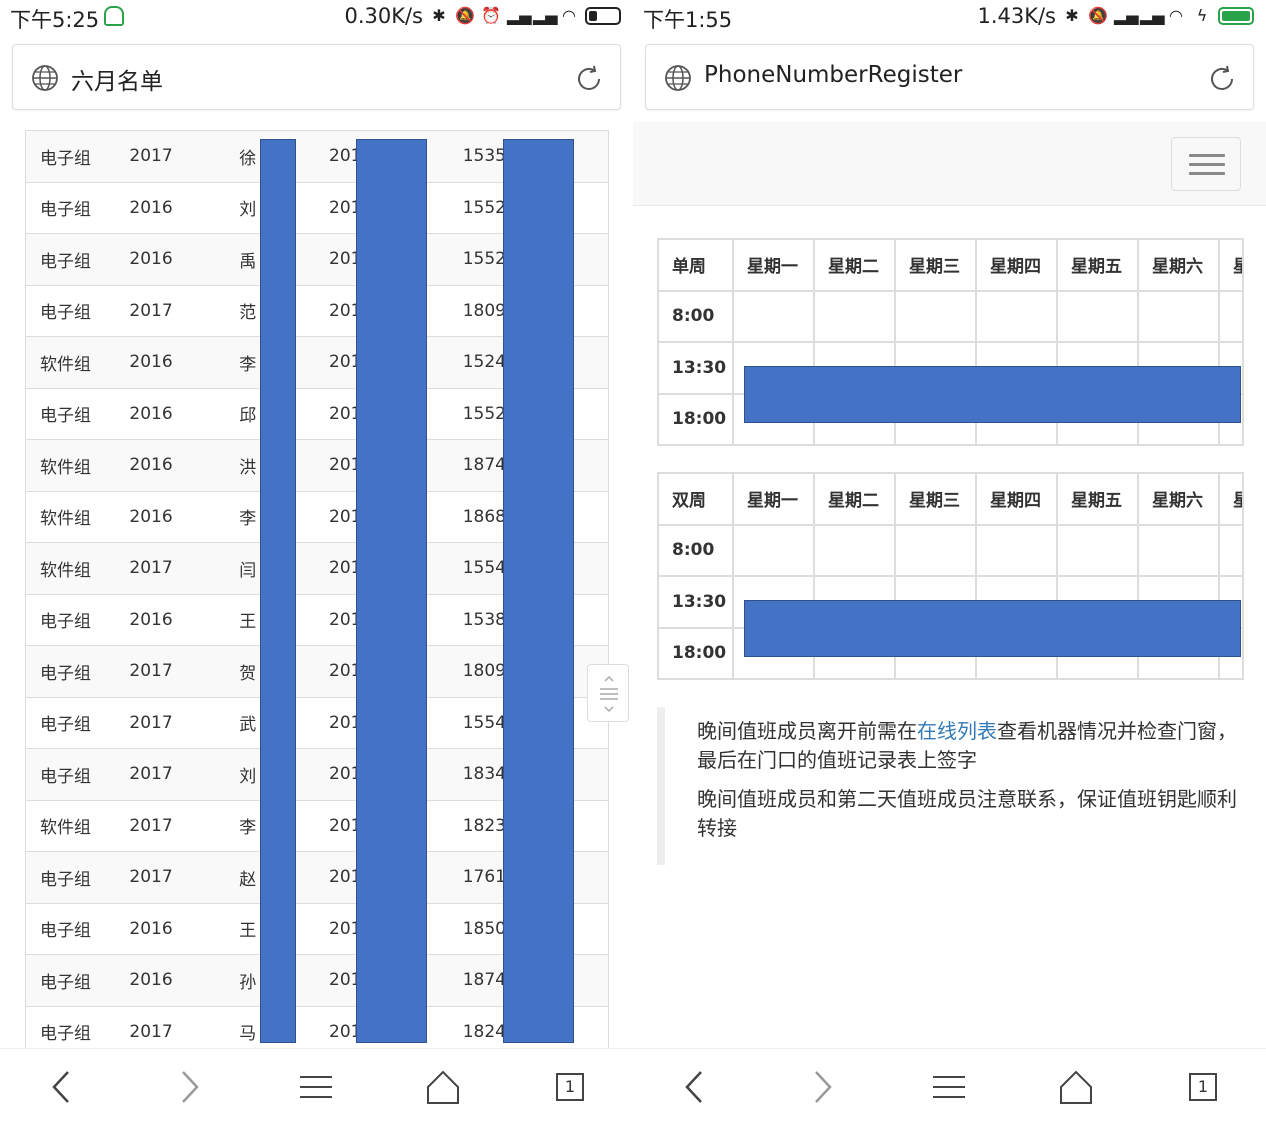 The width and height of the screenshot is (1266, 1125). I want to click on status-time: 下午5:25, so click(55, 20).